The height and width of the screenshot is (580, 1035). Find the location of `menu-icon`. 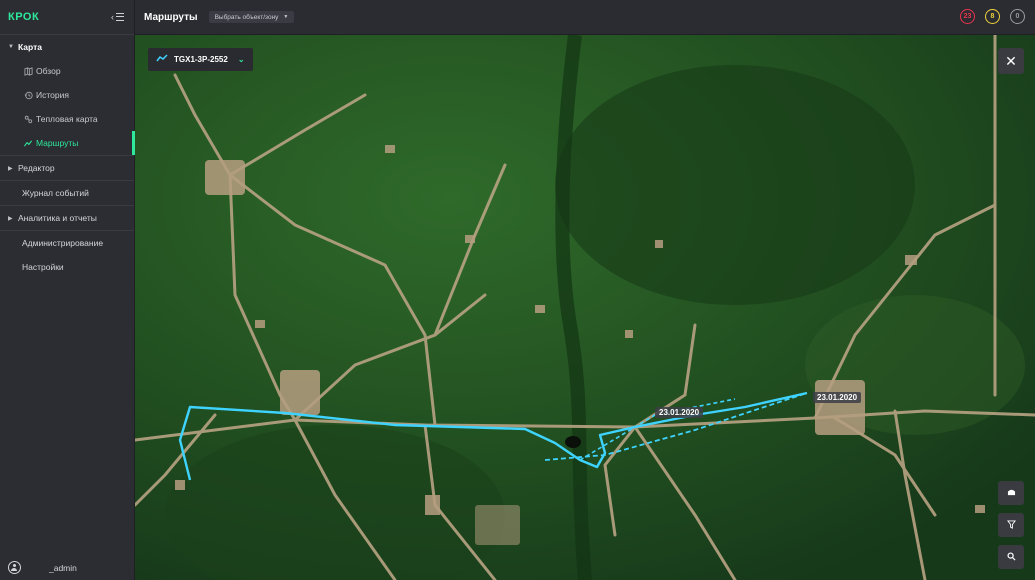

menu-icon is located at coordinates (120, 17).